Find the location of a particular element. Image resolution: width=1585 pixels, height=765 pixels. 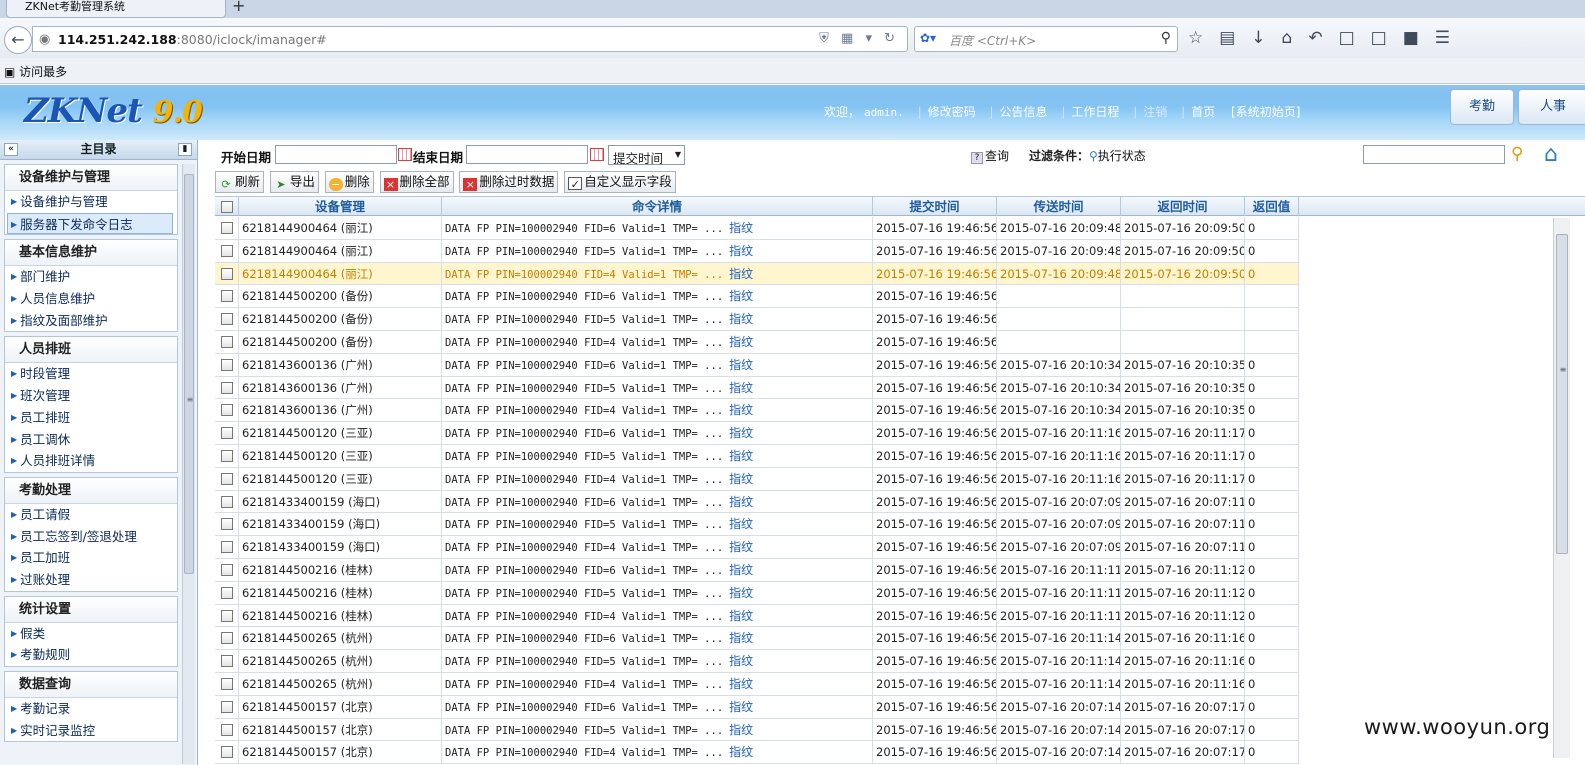

sidebar-item: 假类 is located at coordinates (91, 634).